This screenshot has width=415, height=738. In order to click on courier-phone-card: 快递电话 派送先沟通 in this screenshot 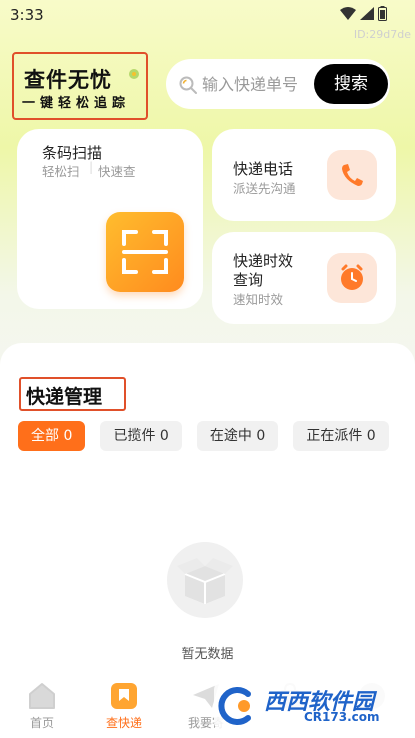, I will do `click(304, 175)`.